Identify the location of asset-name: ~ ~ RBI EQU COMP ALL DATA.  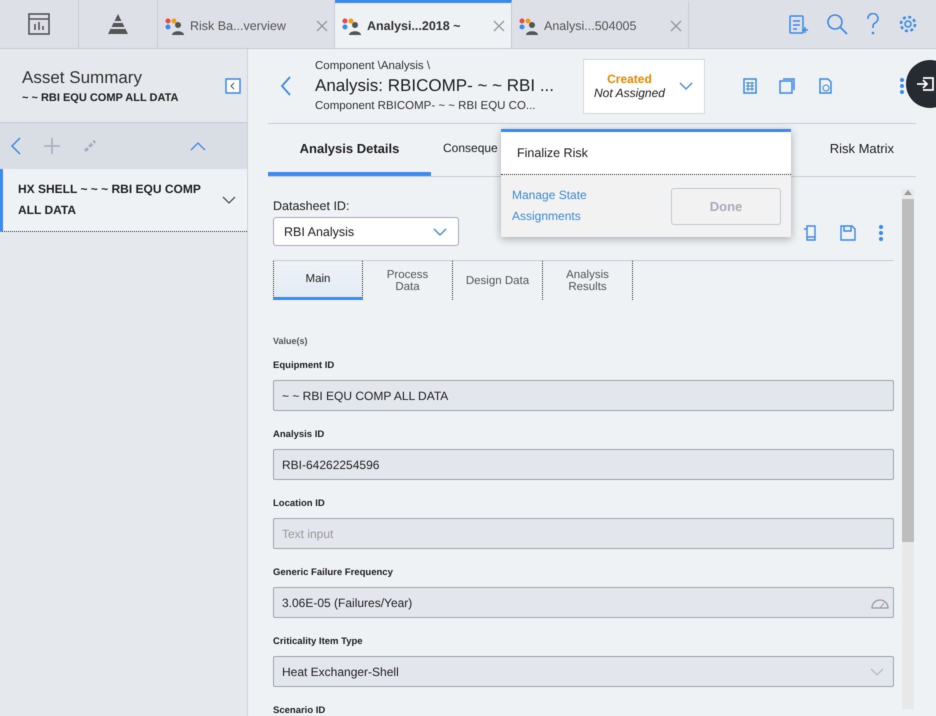
(100, 98).